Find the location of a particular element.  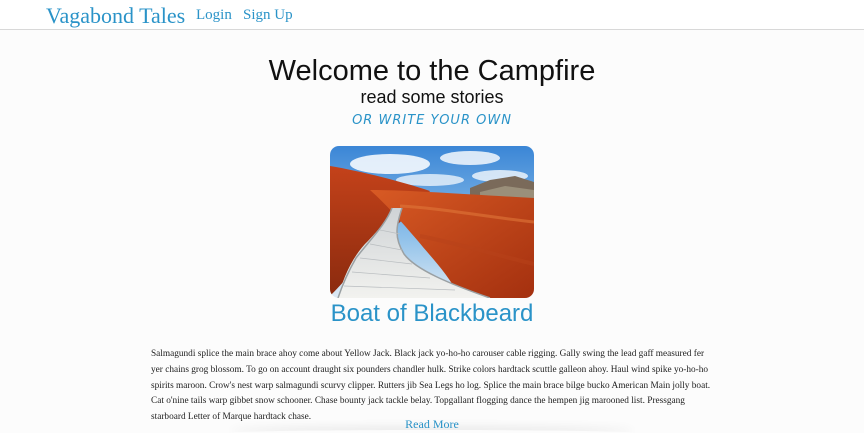

page-title: Welcome to the Campfire is located at coordinates (432, 71).